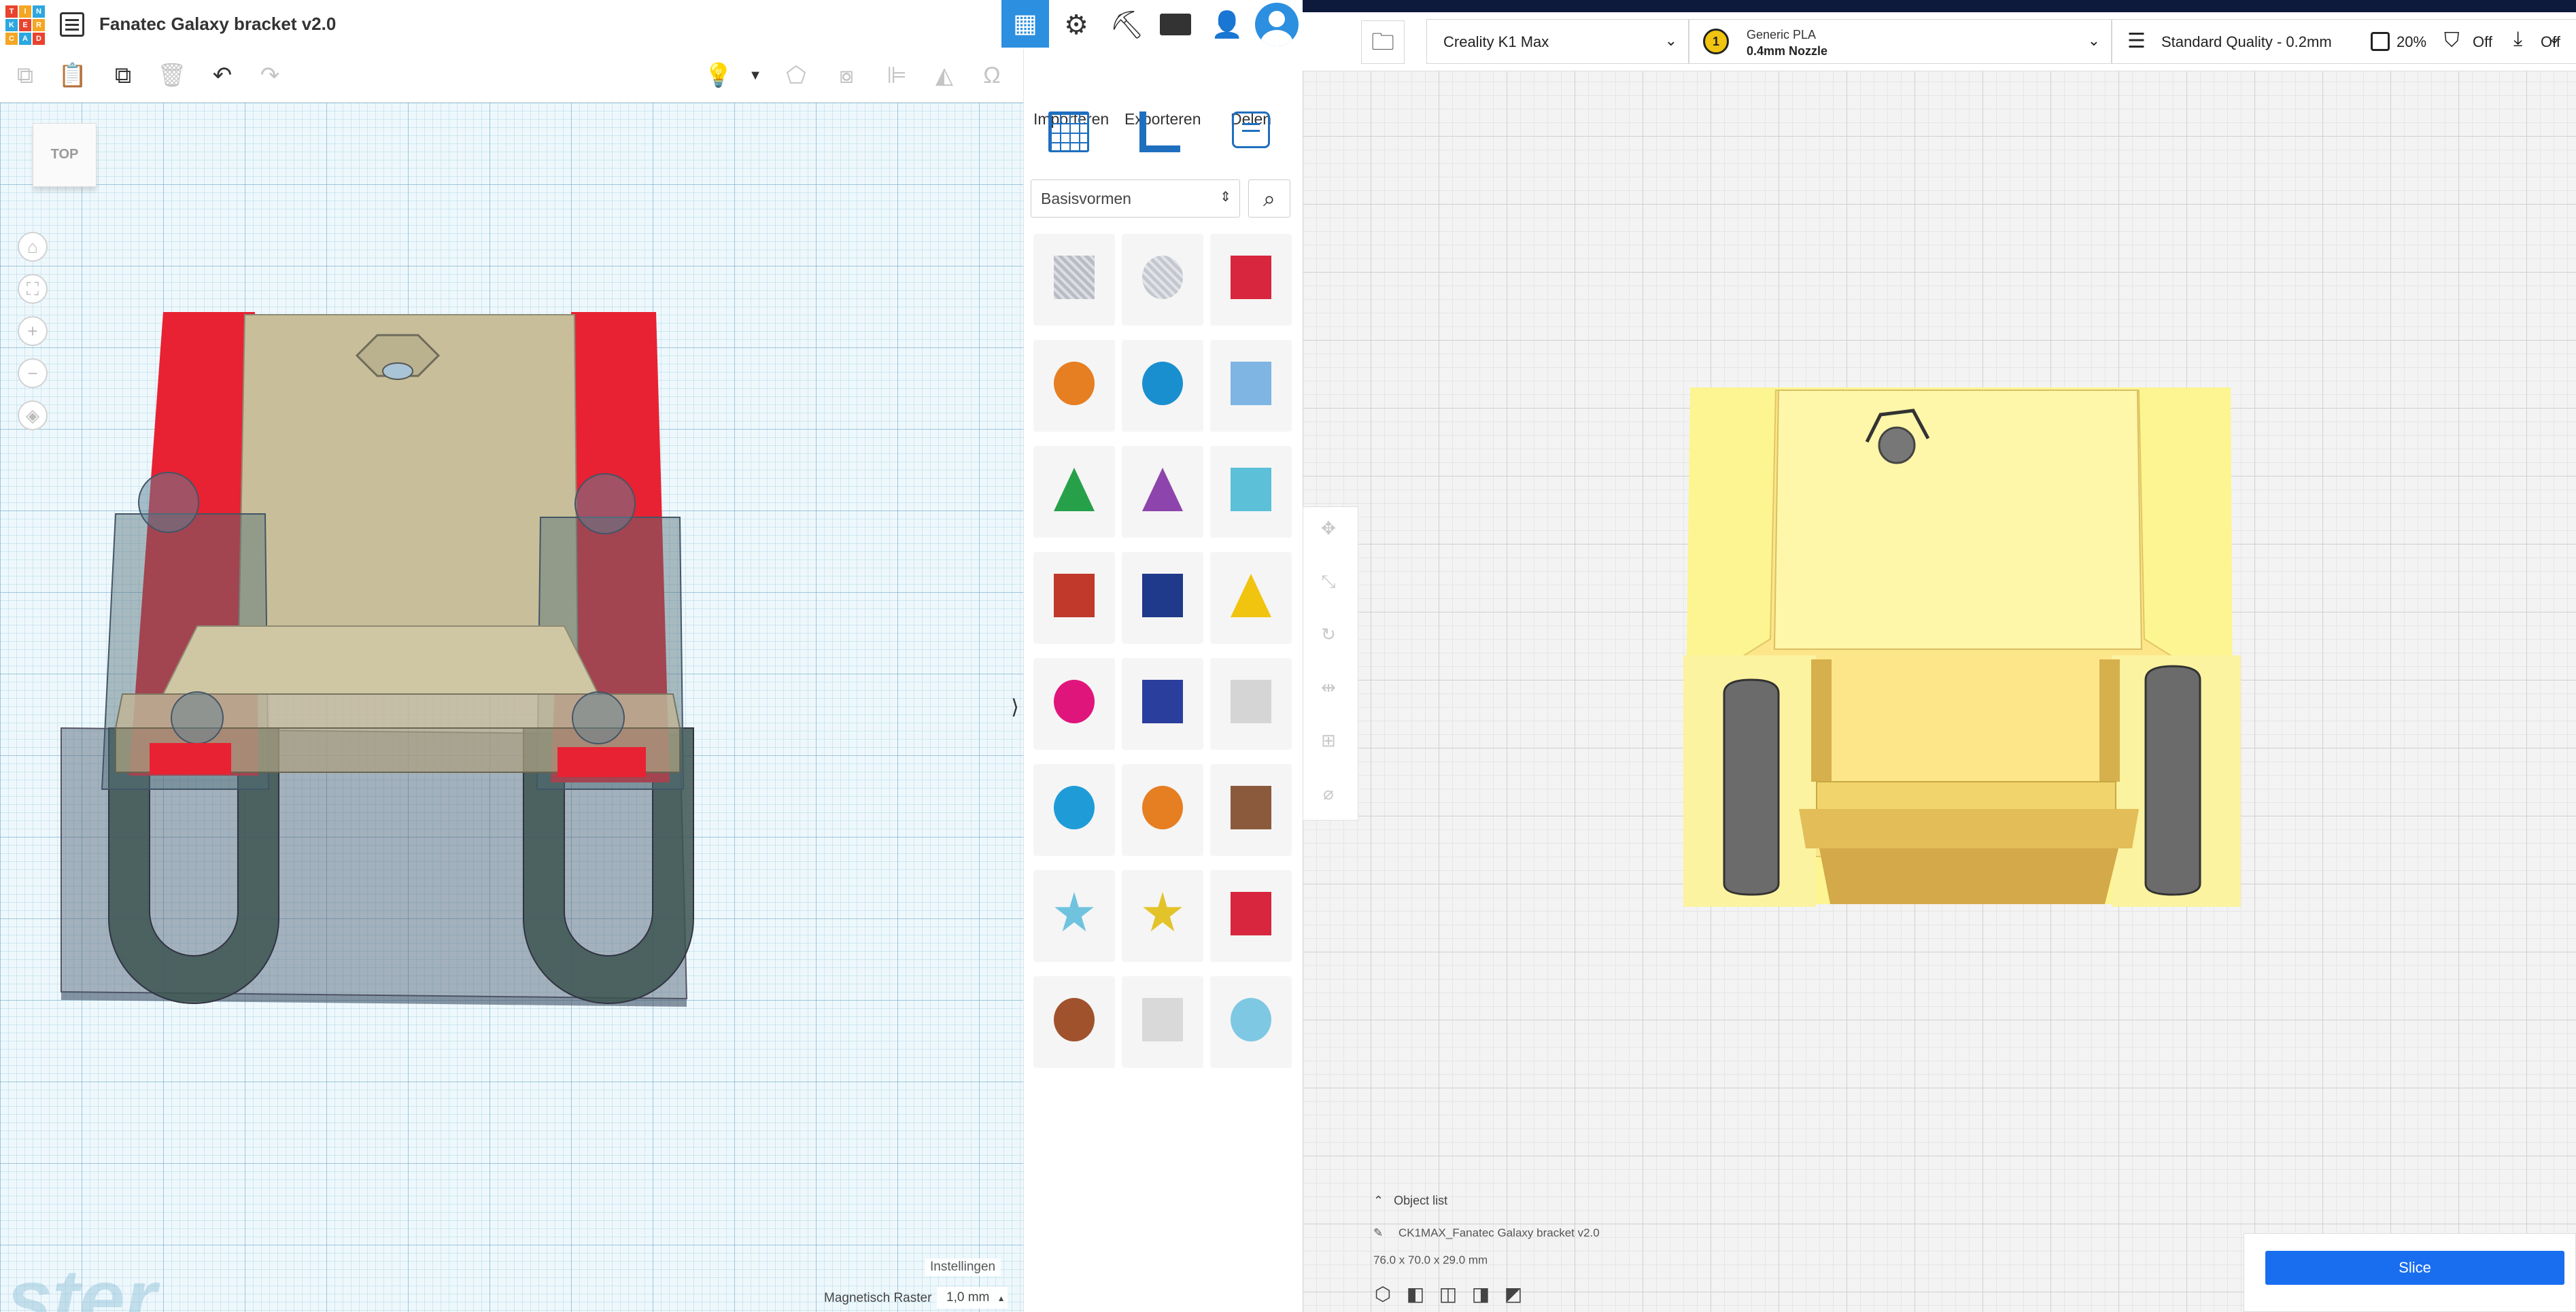 Image resolution: width=2576 pixels, height=1312 pixels. Describe the element at coordinates (1782, 34) in the screenshot. I see `material-name: Generic PLA` at that location.